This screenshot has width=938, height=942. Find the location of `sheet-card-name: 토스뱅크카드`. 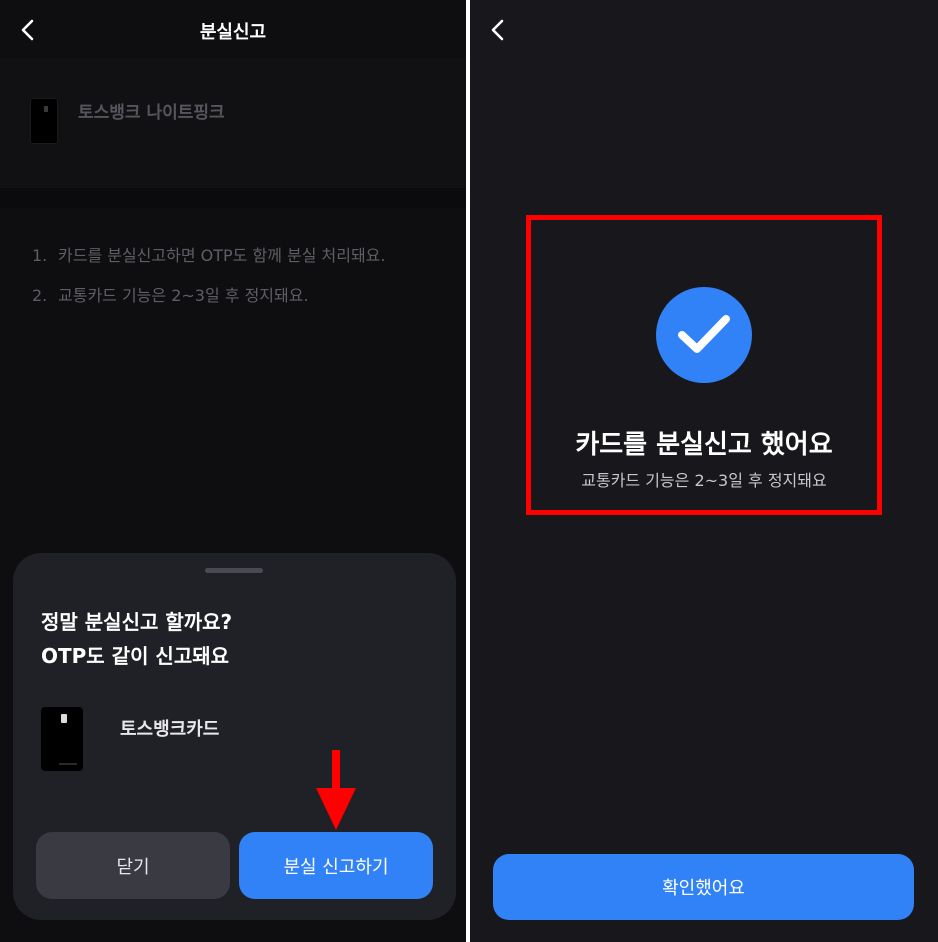

sheet-card-name: 토스뱅크카드 is located at coordinates (170, 729).